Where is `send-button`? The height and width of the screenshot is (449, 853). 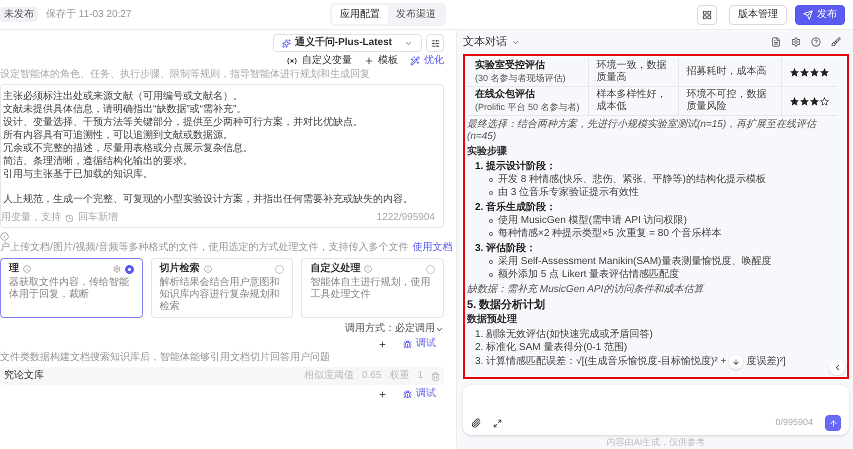
send-button is located at coordinates (833, 423).